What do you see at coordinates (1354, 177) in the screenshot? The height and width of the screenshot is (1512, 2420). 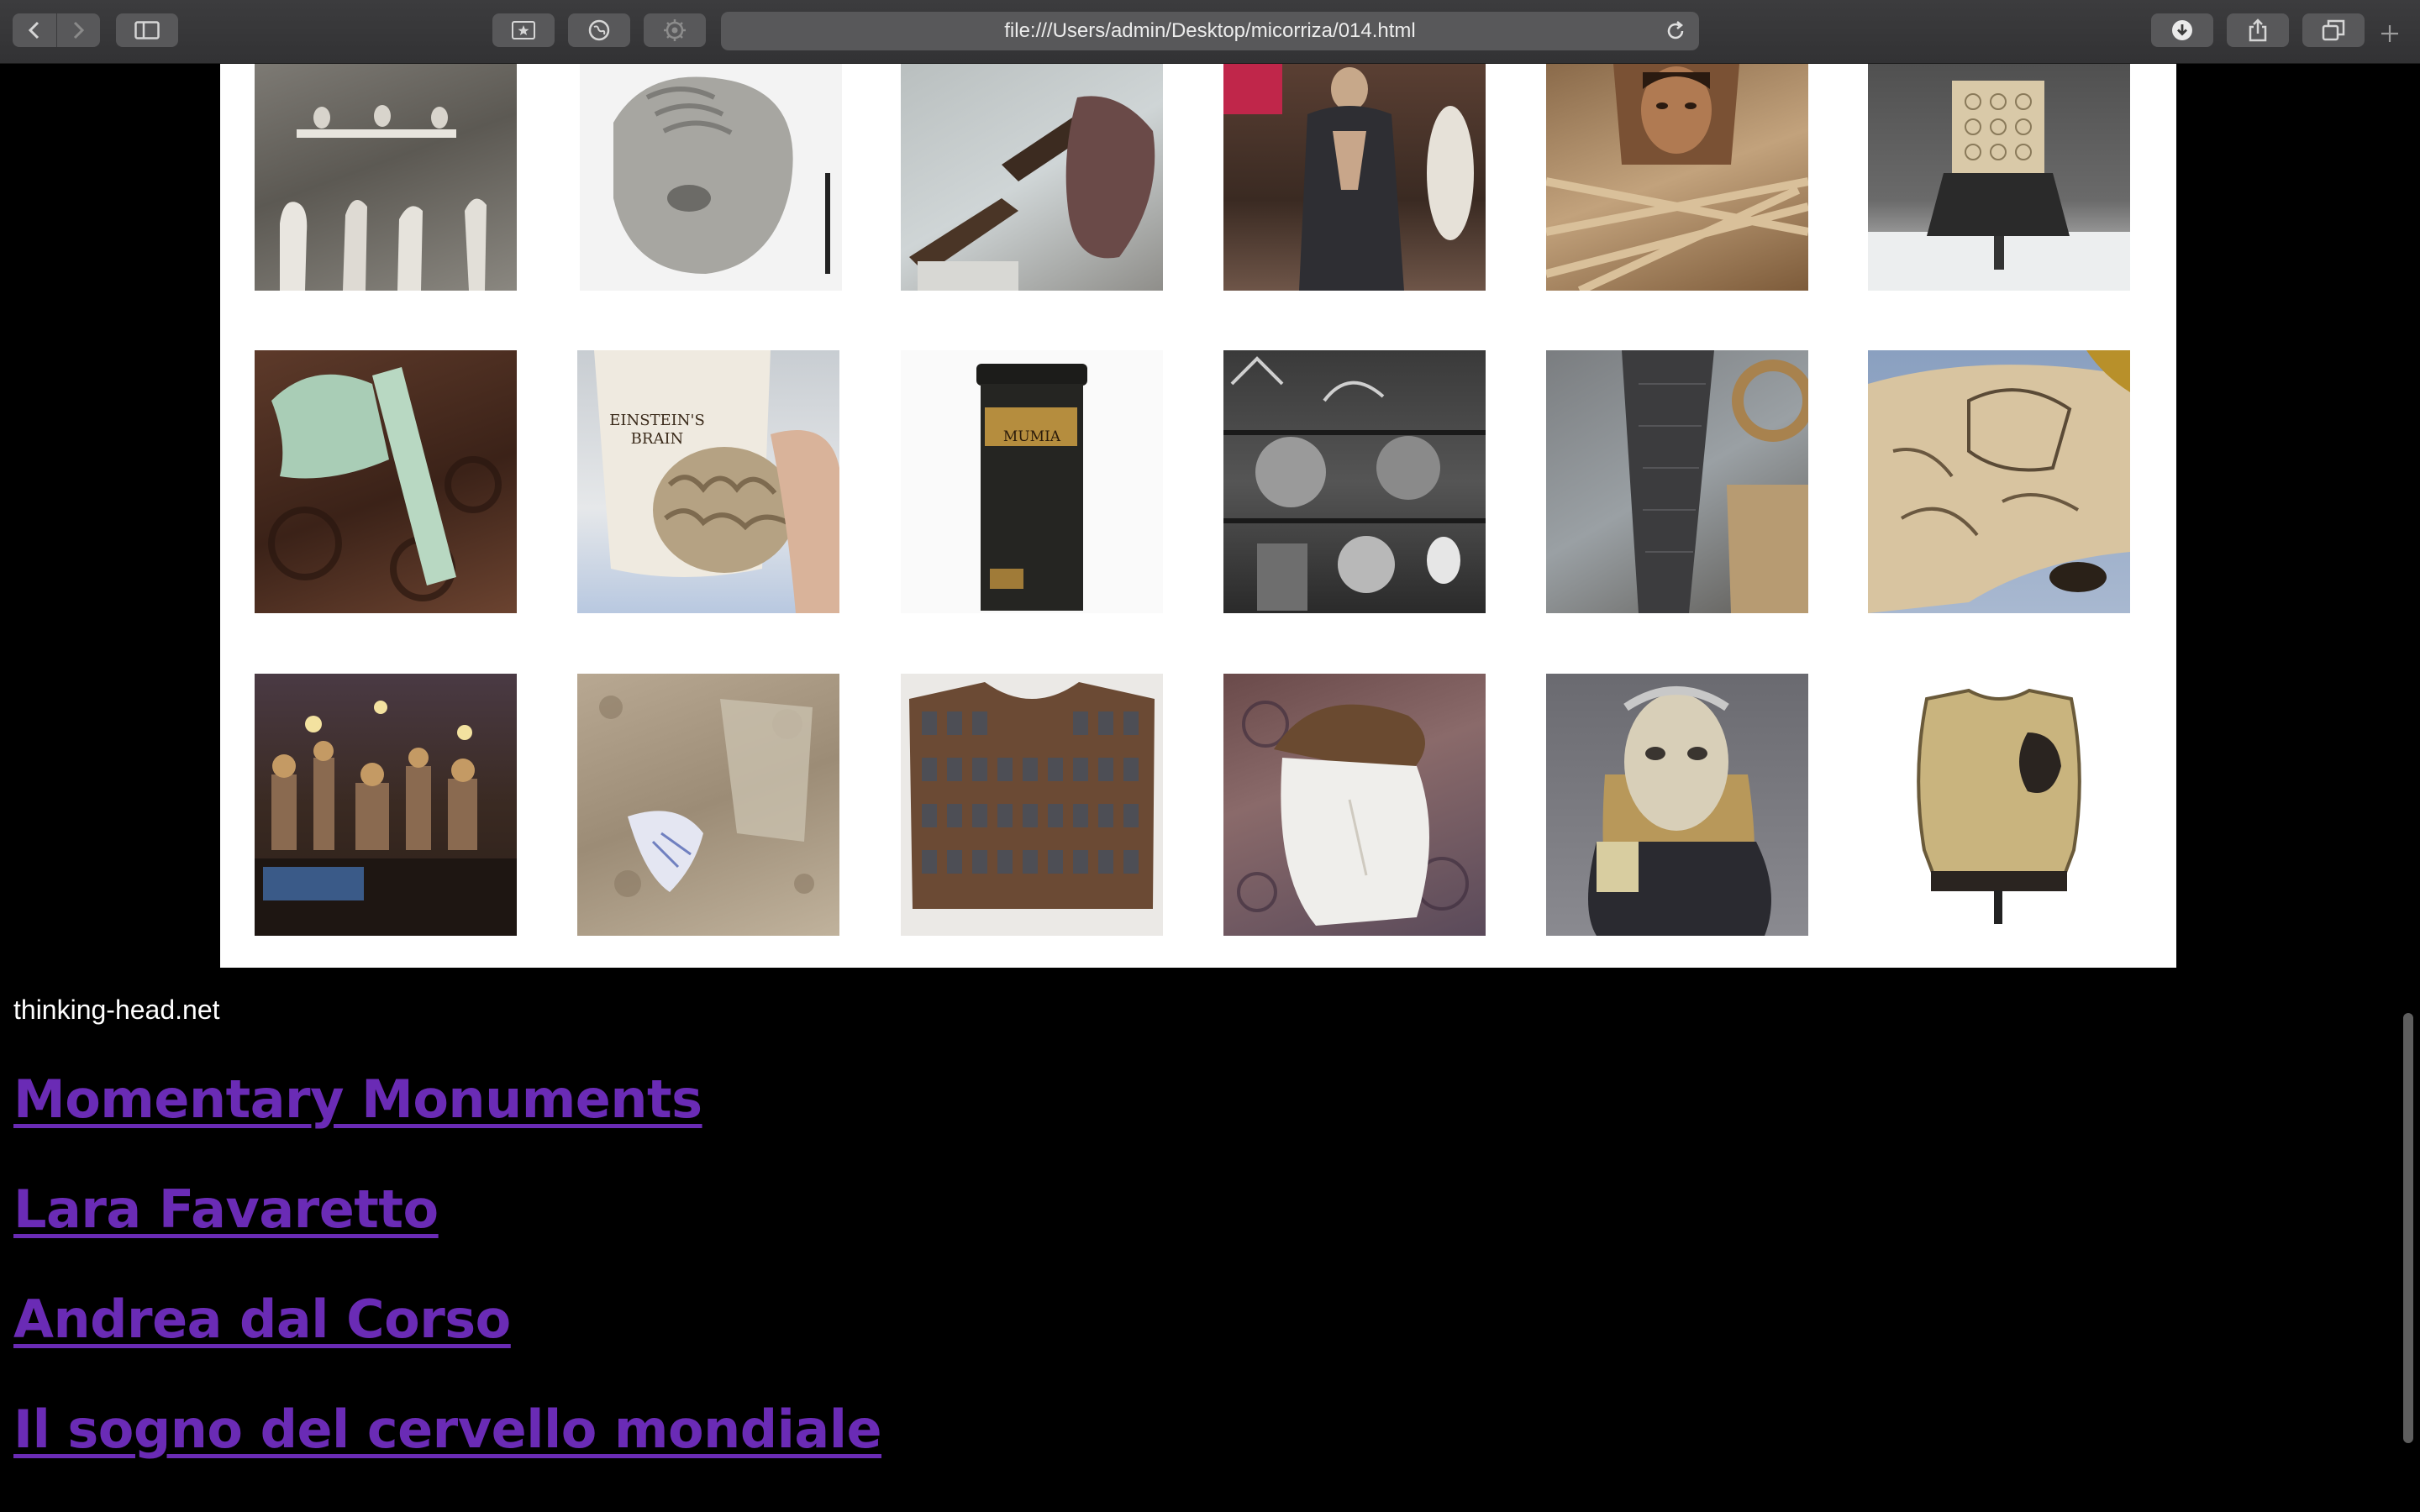 I see `gallery-image-religious-statue` at bounding box center [1354, 177].